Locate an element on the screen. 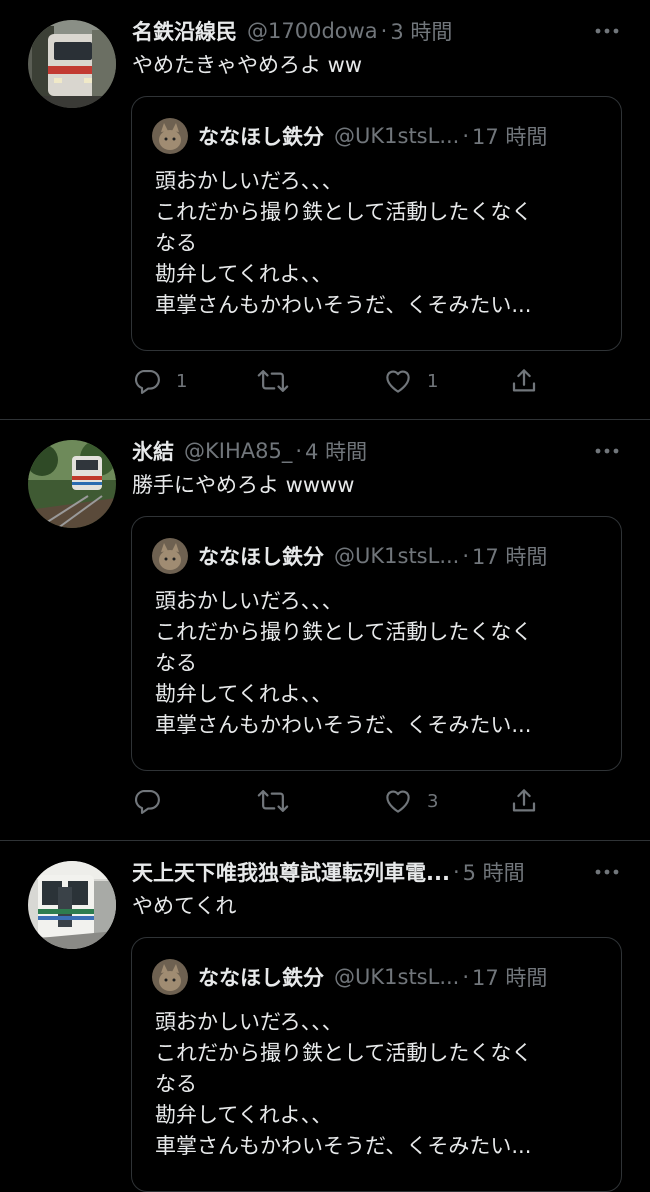 The width and height of the screenshot is (650, 1192). tweet-header: 天上天下唯我独尊試運転列車電... · 5 時間 is located at coordinates (356, 872).